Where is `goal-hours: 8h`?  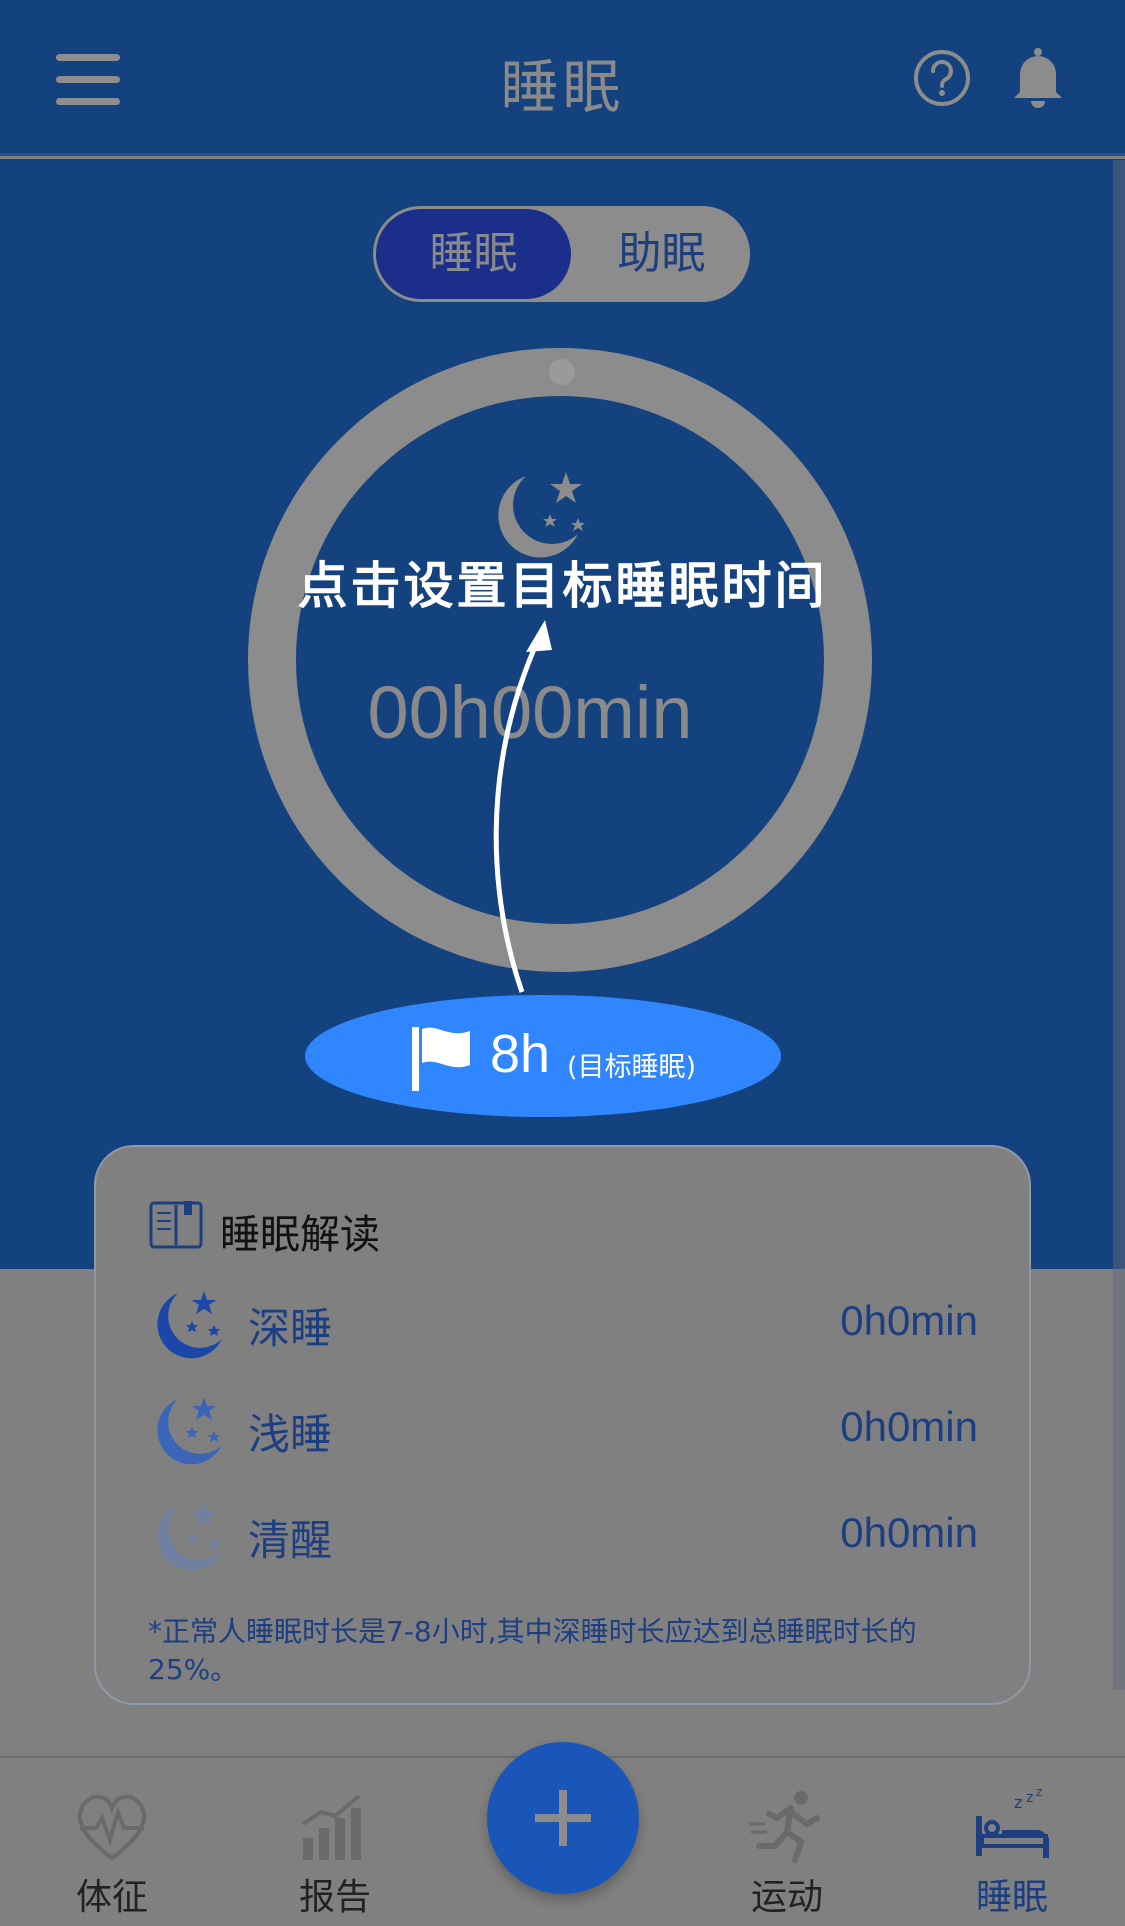
goal-hours: 8h is located at coordinates (520, 1054).